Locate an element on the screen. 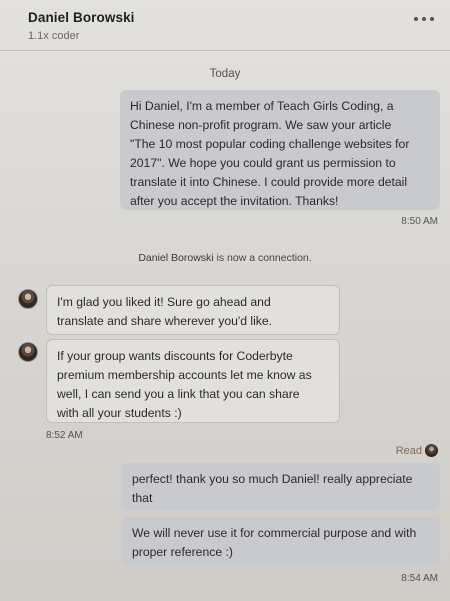 The height and width of the screenshot is (601, 450). more-options-icon is located at coordinates (424, 19).